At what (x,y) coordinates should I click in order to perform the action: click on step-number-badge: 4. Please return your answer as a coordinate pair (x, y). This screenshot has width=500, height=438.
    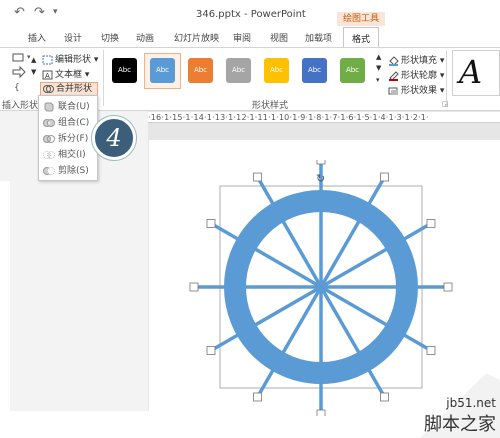
    Looking at the image, I should click on (114, 138).